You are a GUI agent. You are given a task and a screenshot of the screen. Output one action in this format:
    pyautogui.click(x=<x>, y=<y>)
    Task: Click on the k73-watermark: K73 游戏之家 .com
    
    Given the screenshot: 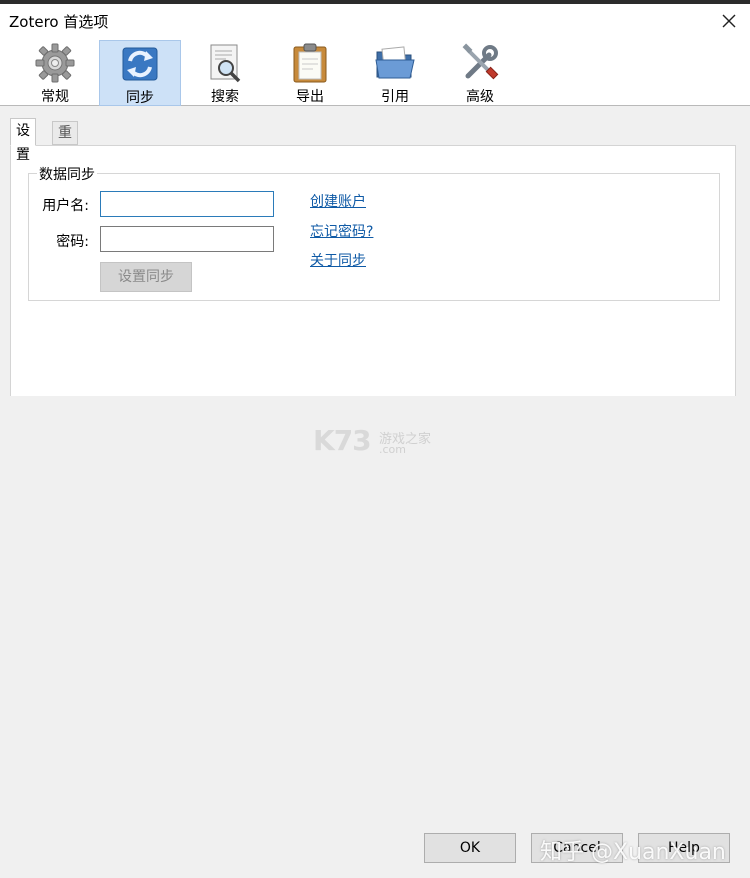 What is the action you would take?
    pyautogui.click(x=378, y=444)
    